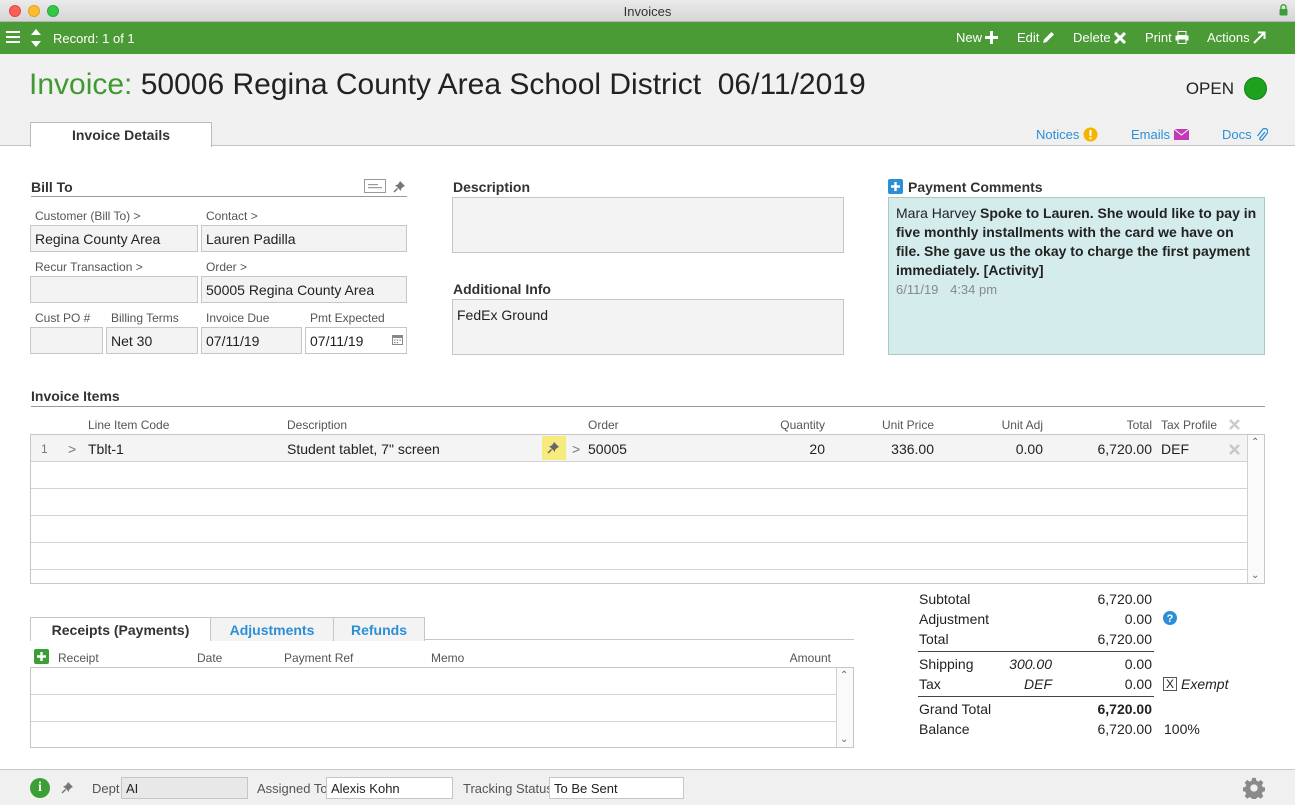  What do you see at coordinates (152, 340) in the screenshot?
I see `terms-field: Net 30` at bounding box center [152, 340].